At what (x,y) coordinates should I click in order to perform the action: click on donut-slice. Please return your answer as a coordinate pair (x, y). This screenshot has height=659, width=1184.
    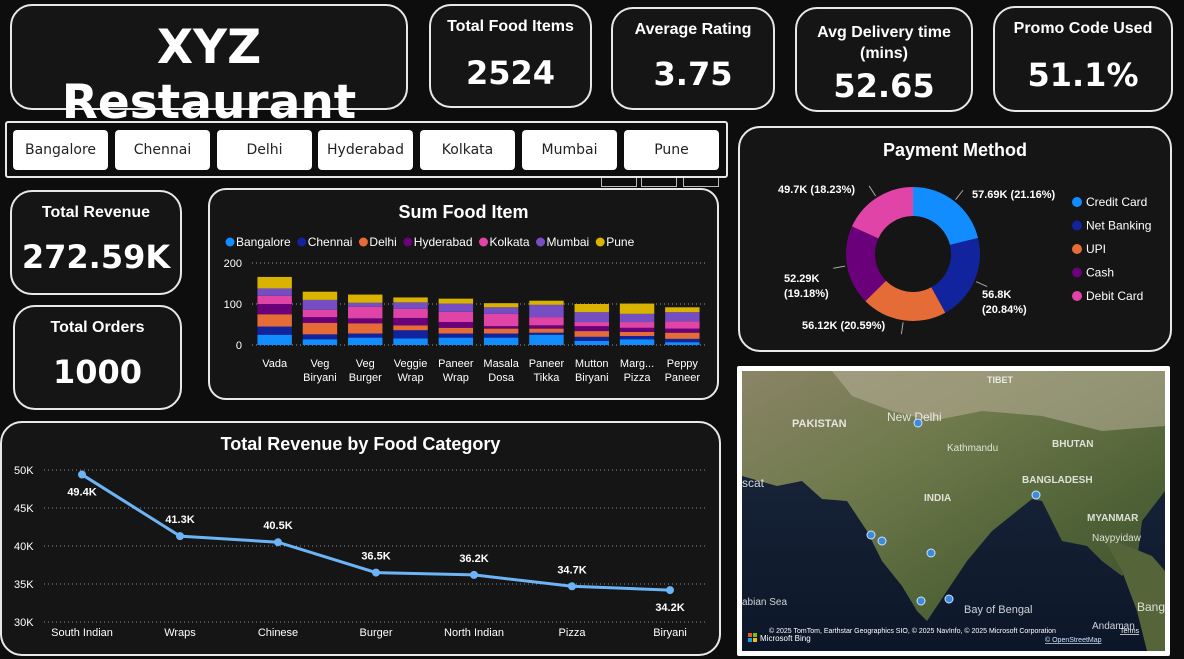
    Looking at the image, I should click on (946, 216).